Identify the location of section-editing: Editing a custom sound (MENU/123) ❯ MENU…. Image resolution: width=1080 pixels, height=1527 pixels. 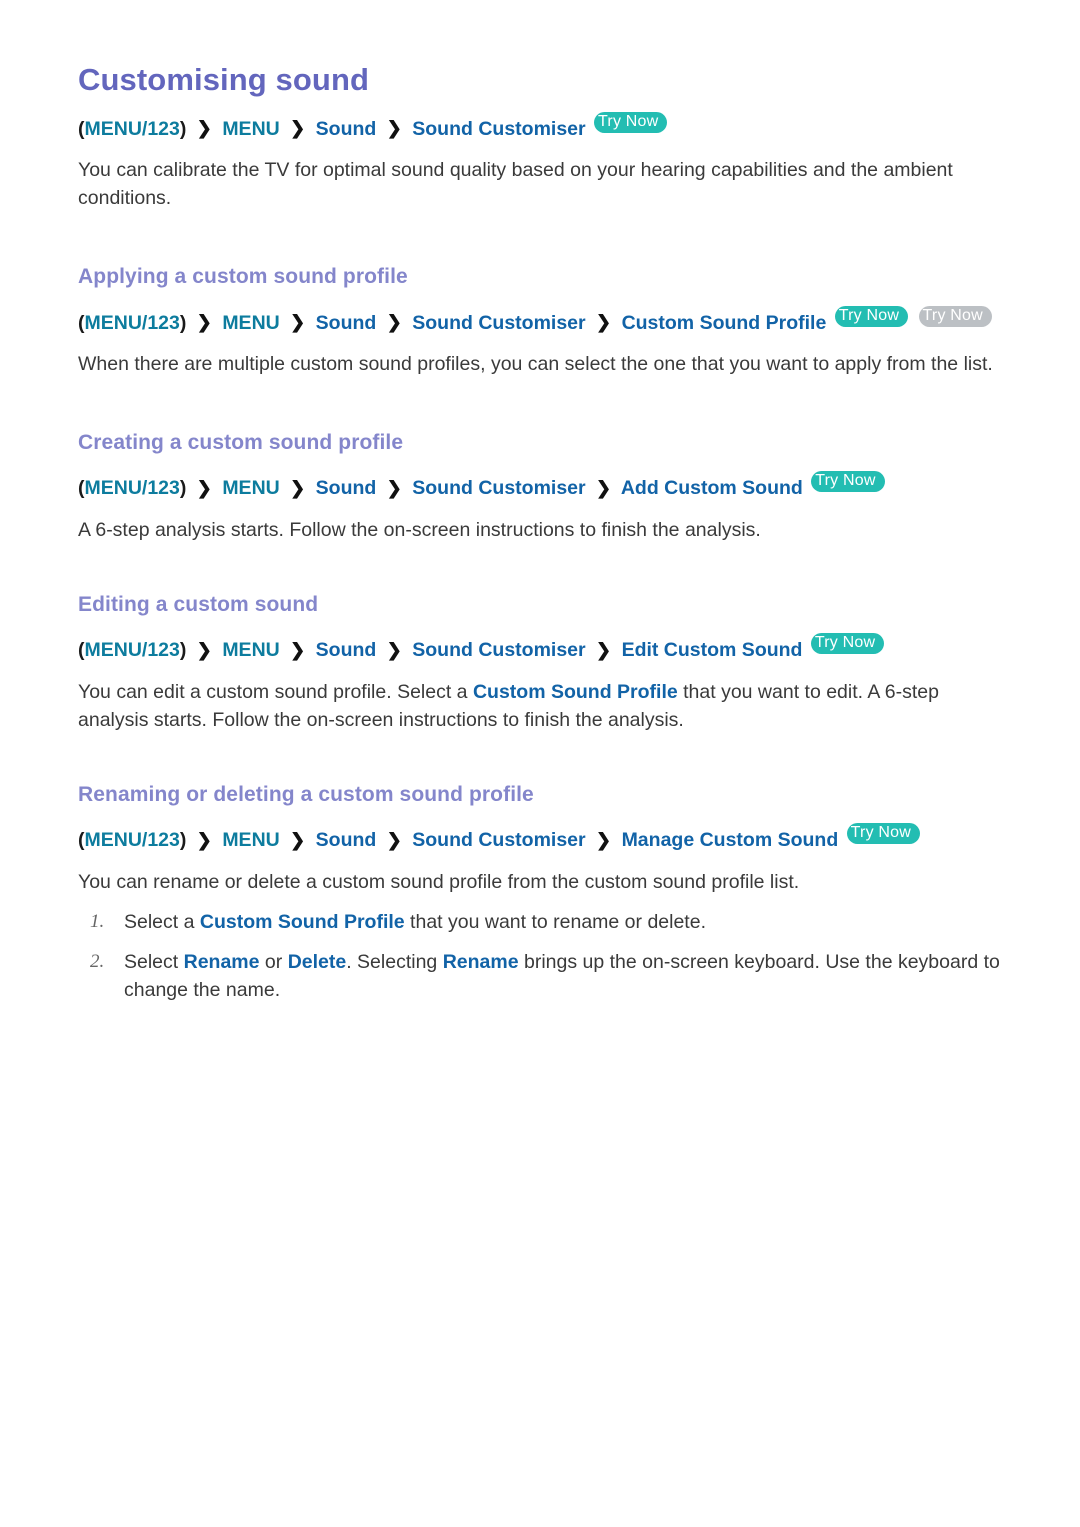
(544, 663).